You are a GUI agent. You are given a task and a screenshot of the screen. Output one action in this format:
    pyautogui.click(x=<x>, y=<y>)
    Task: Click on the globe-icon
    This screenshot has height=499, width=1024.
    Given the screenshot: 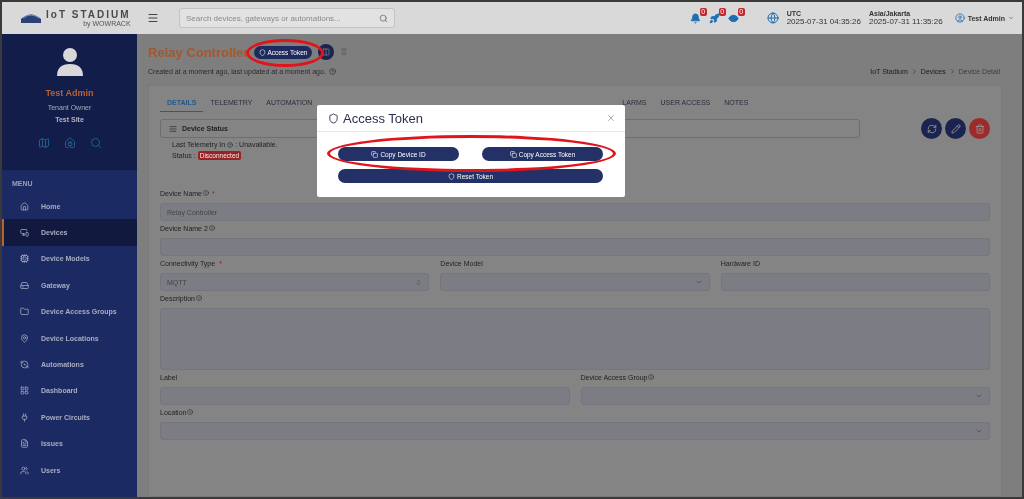 What is the action you would take?
    pyautogui.click(x=772, y=18)
    